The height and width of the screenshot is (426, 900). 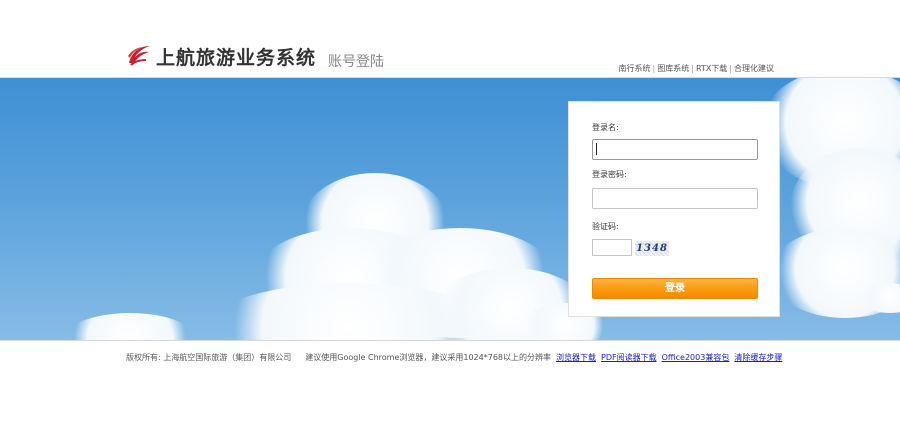 I want to click on top-links: 南行系统 | 图库系统 | RTX下载 | 合理化建议, so click(x=696, y=68).